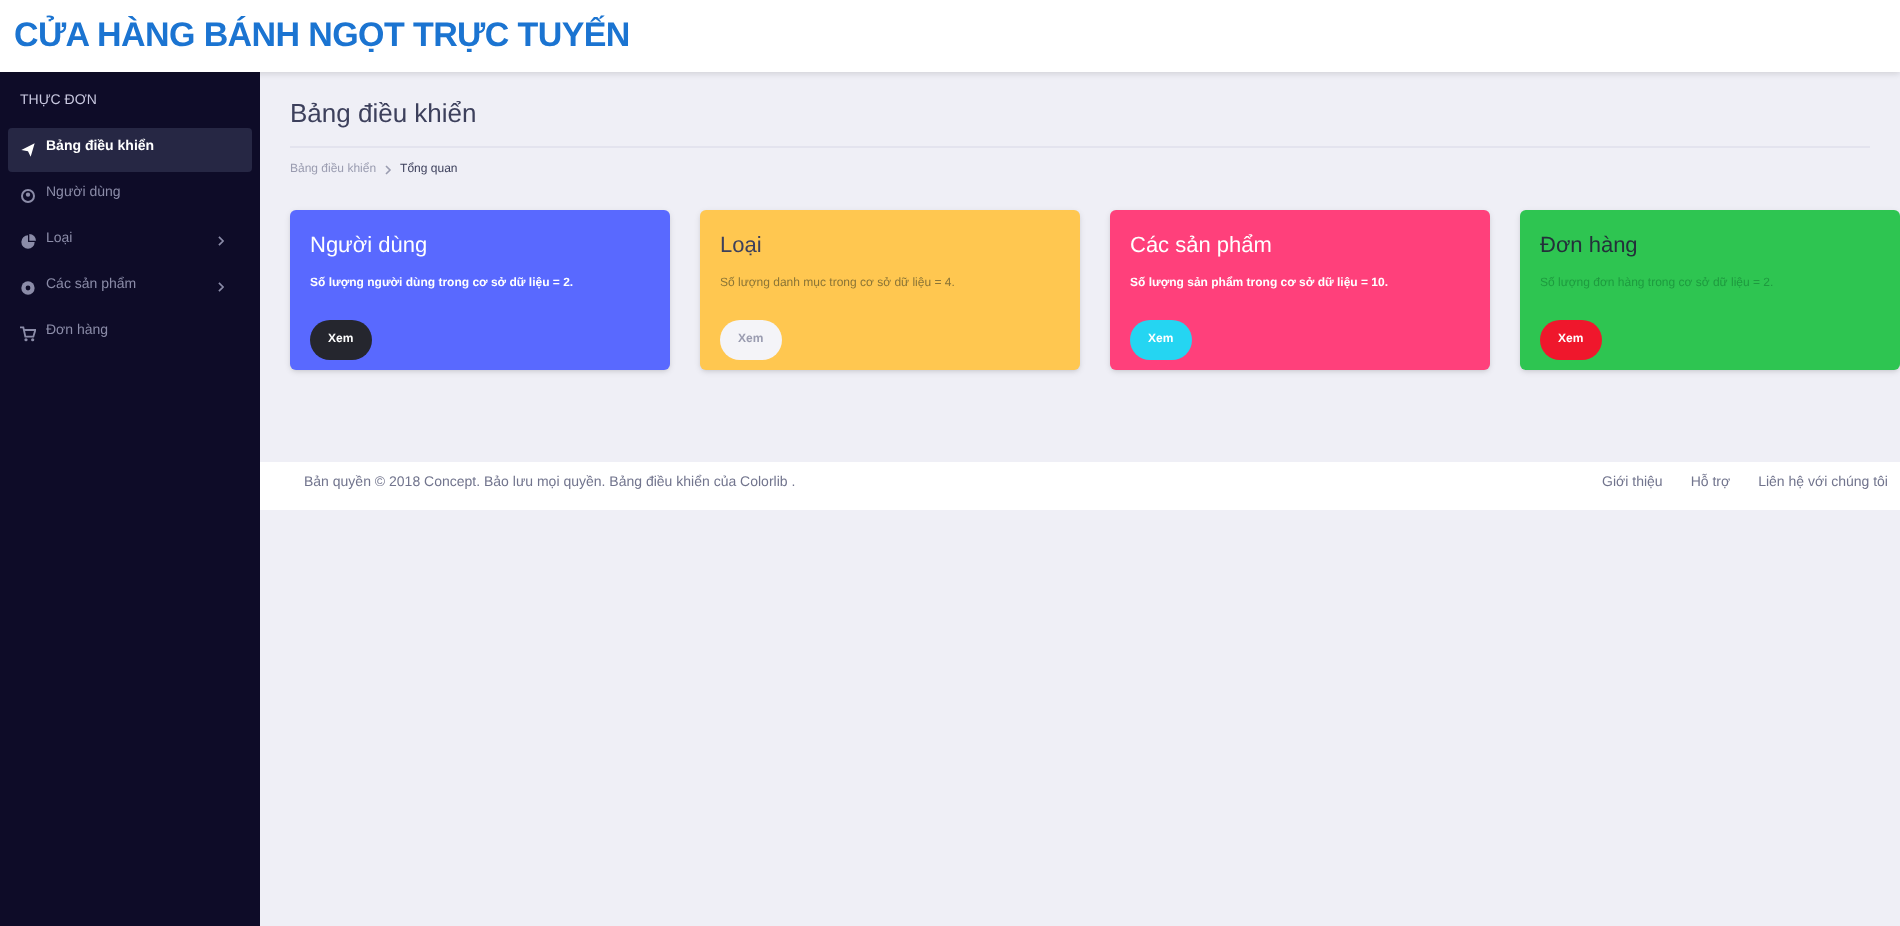 Image resolution: width=1900 pixels, height=926 pixels. What do you see at coordinates (1080, 120) in the screenshot?
I see `page-title: Bảng điều khiển` at bounding box center [1080, 120].